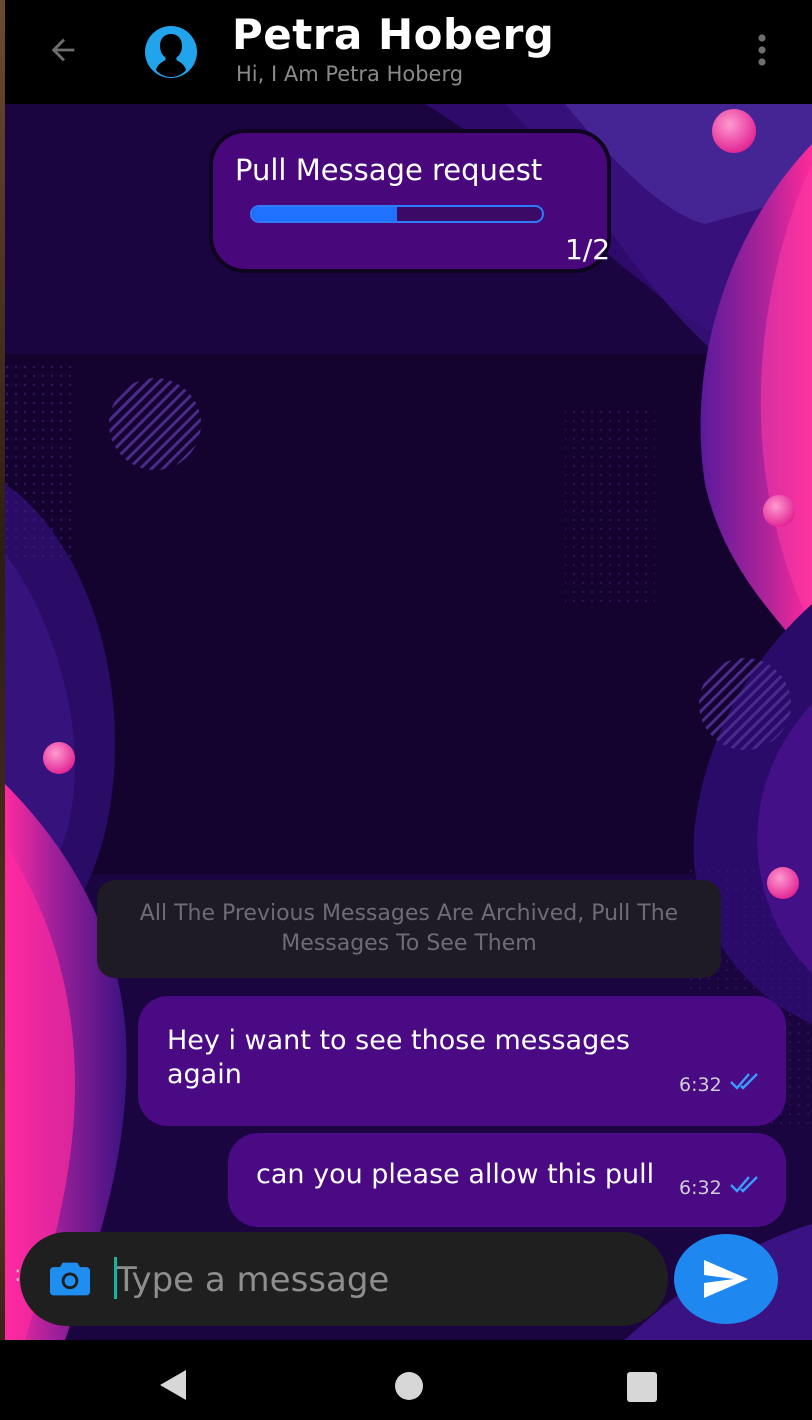  Describe the element at coordinates (409, 1386) in the screenshot. I see `nav-home-icon` at that location.